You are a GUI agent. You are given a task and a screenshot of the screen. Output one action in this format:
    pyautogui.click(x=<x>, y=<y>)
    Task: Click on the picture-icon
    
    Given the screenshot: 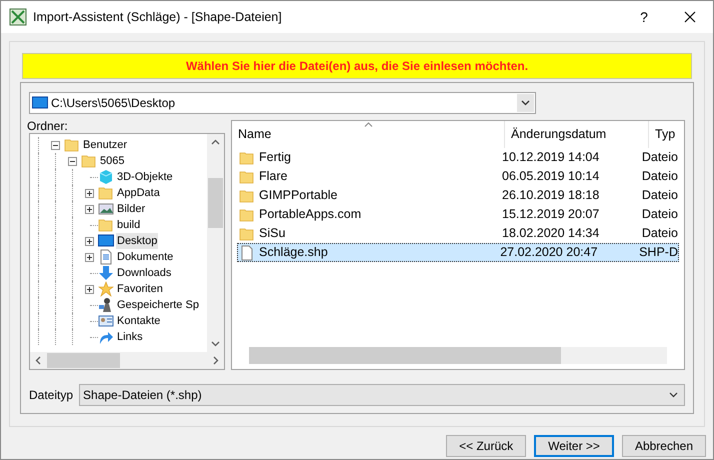 What is the action you would take?
    pyautogui.click(x=106, y=209)
    